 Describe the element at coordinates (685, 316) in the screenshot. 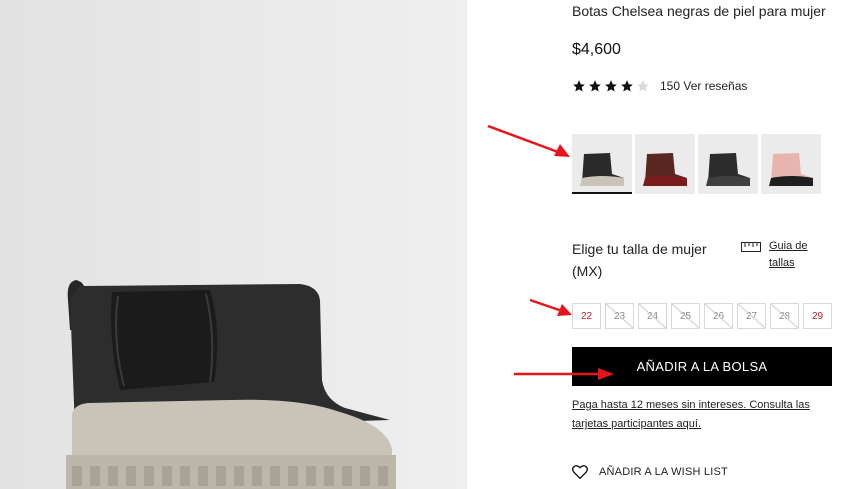

I see `size-option: 25` at that location.